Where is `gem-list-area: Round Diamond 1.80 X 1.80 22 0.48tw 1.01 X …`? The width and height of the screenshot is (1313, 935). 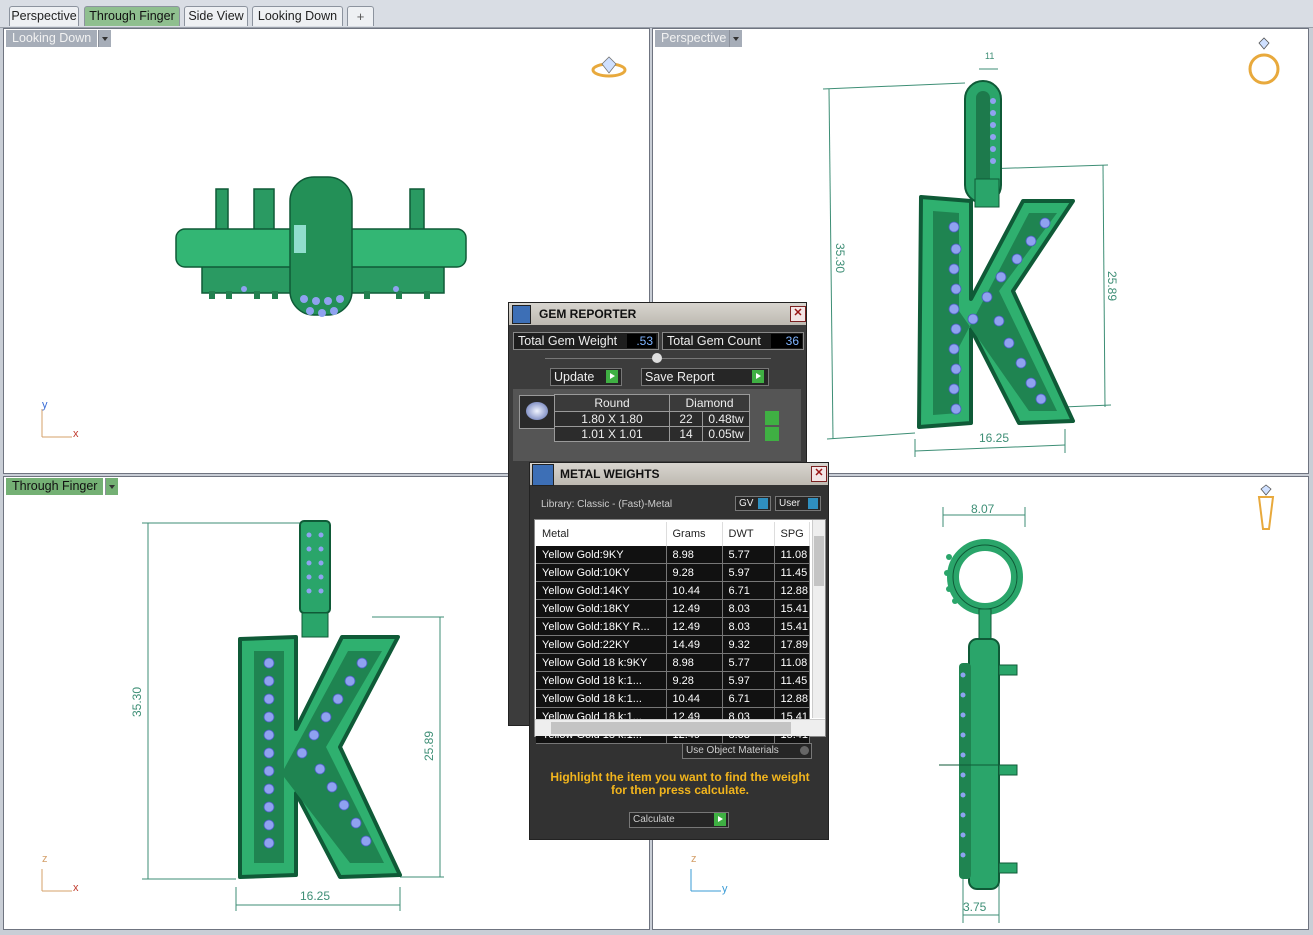 gem-list-area: Round Diamond 1.80 X 1.80 22 0.48tw 1.01 X … is located at coordinates (657, 425).